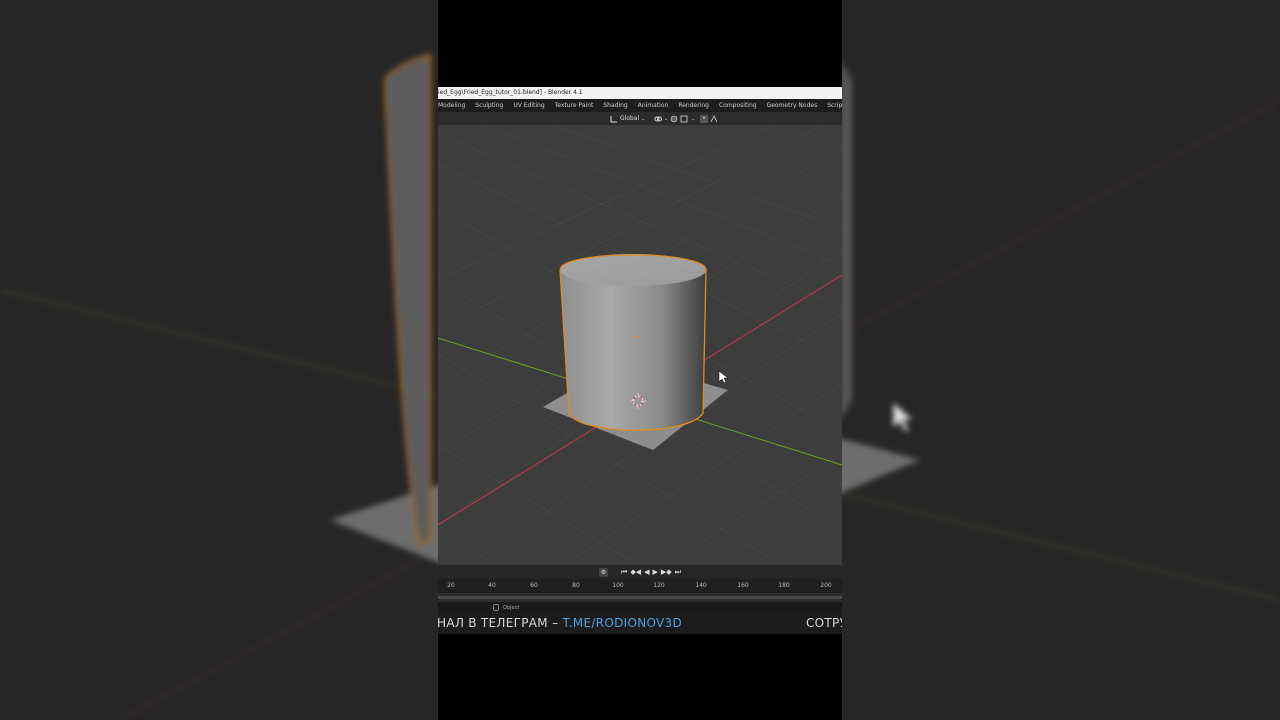  Describe the element at coordinates (653, 105) in the screenshot. I see `tab-animation: Animation` at that location.